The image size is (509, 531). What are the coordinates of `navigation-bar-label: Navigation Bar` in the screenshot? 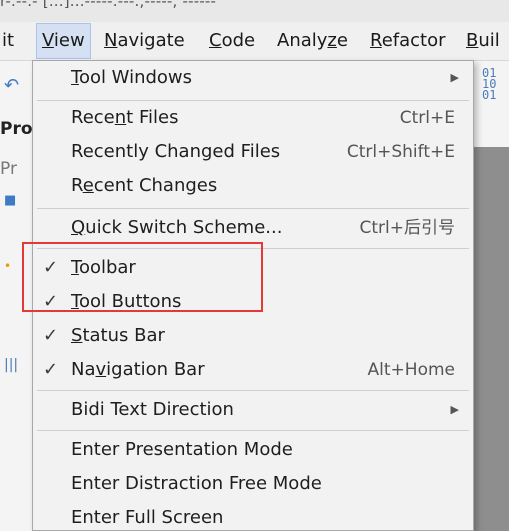 It's located at (138, 369).